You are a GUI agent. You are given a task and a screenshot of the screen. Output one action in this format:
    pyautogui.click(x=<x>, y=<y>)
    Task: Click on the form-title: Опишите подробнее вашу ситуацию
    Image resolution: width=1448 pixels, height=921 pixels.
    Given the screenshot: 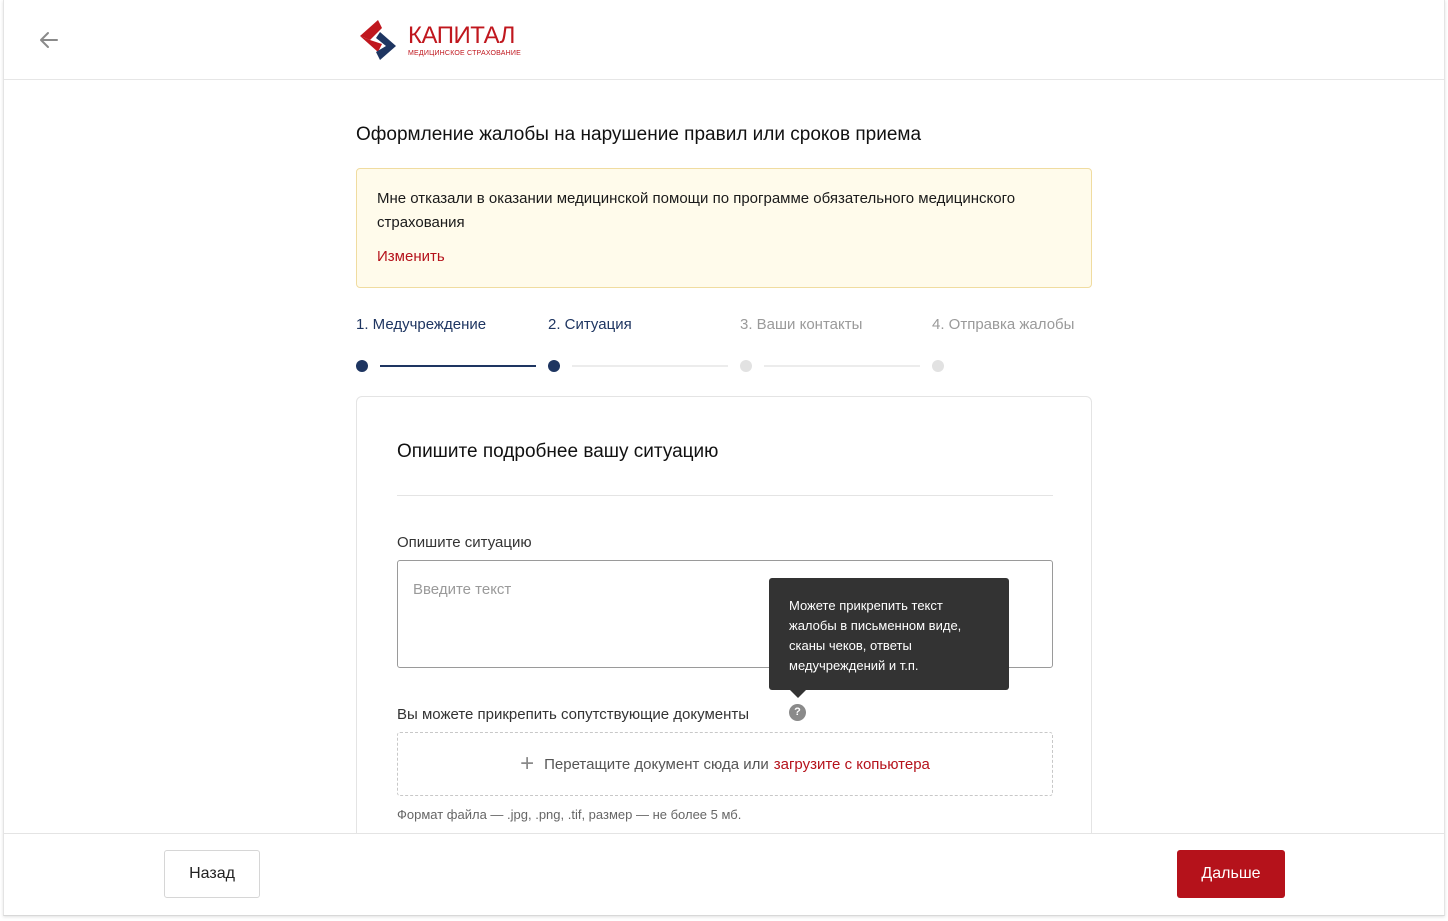 What is the action you would take?
    pyautogui.click(x=558, y=451)
    